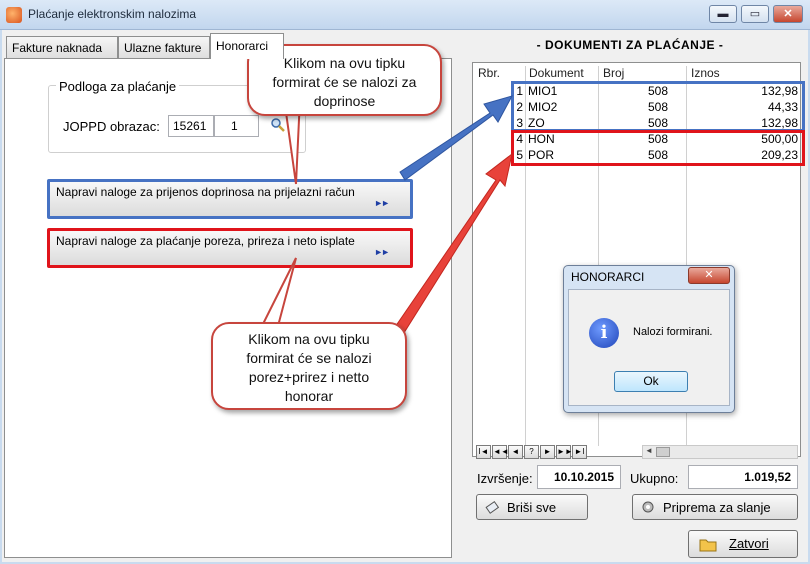 Image resolution: width=810 pixels, height=564 pixels. Describe the element at coordinates (452, 244) in the screenshot. I see `red-arrow` at that location.